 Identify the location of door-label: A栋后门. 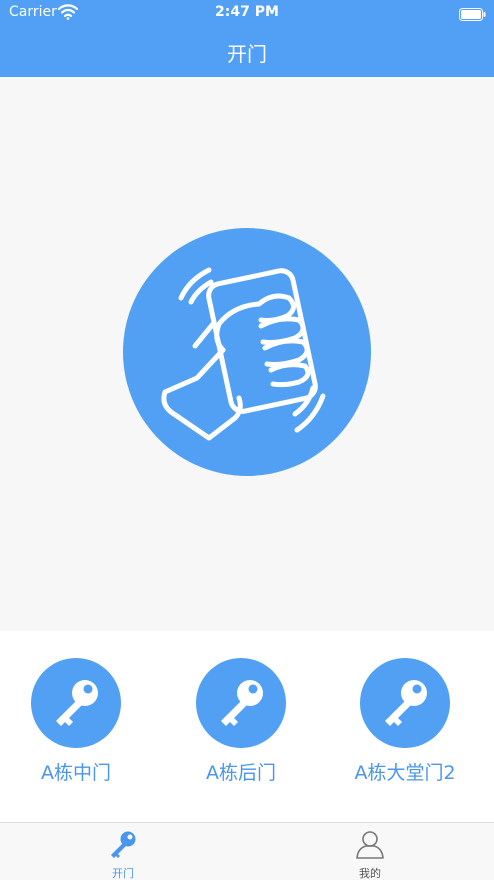
(241, 773).